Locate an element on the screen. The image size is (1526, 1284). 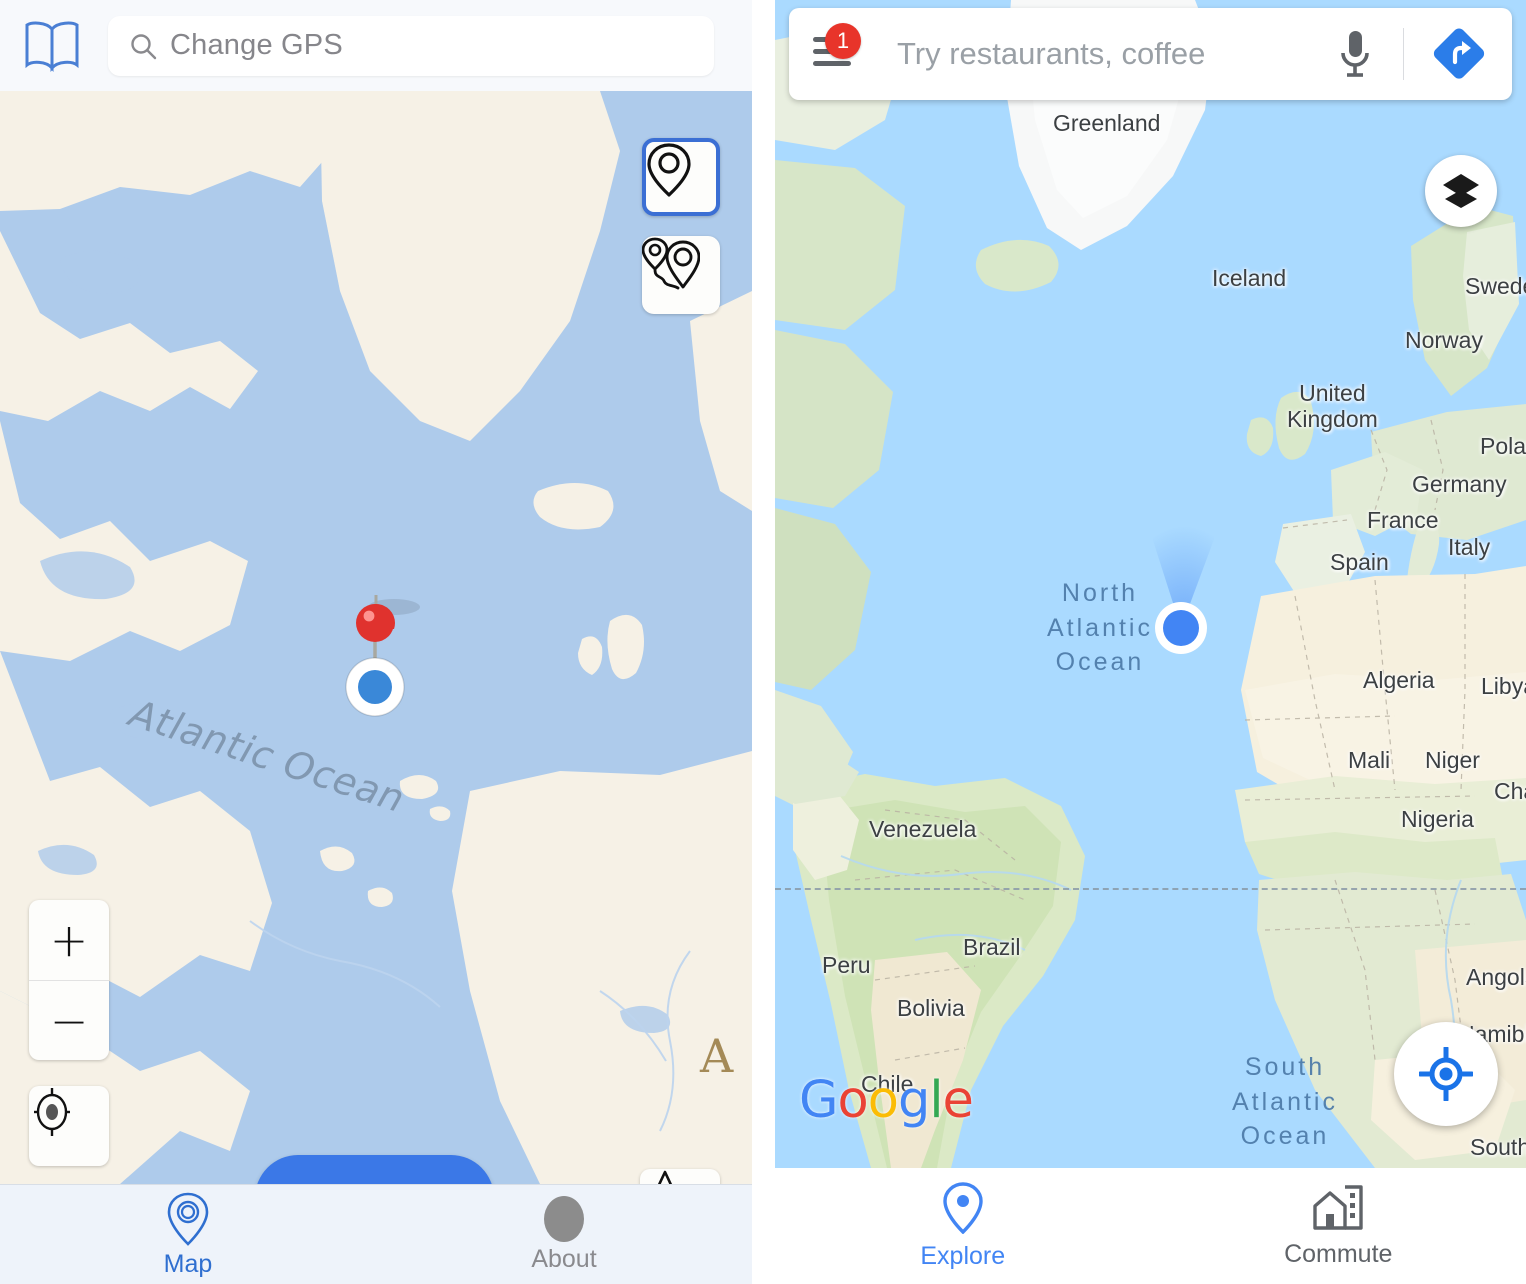
layers-icon is located at coordinates (1461, 191).